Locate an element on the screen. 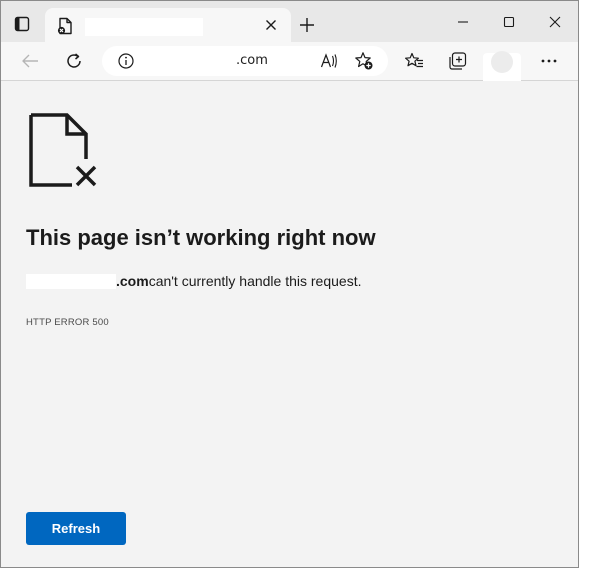 The height and width of the screenshot is (575, 591). info-icon is located at coordinates (126, 61).